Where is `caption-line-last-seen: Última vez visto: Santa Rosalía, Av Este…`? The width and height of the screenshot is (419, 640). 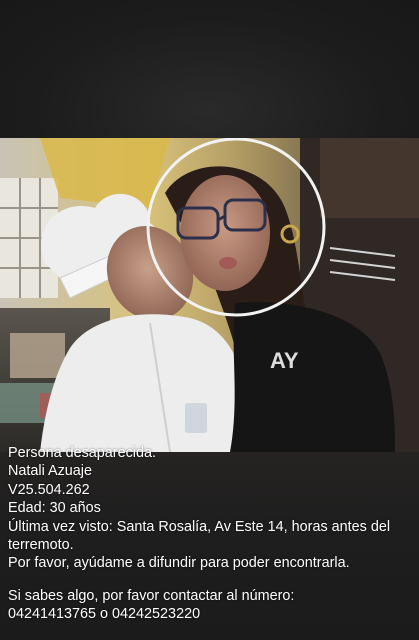 caption-line-last-seen: Última vez visto: Santa Rosalía, Av Este… is located at coordinates (199, 536).